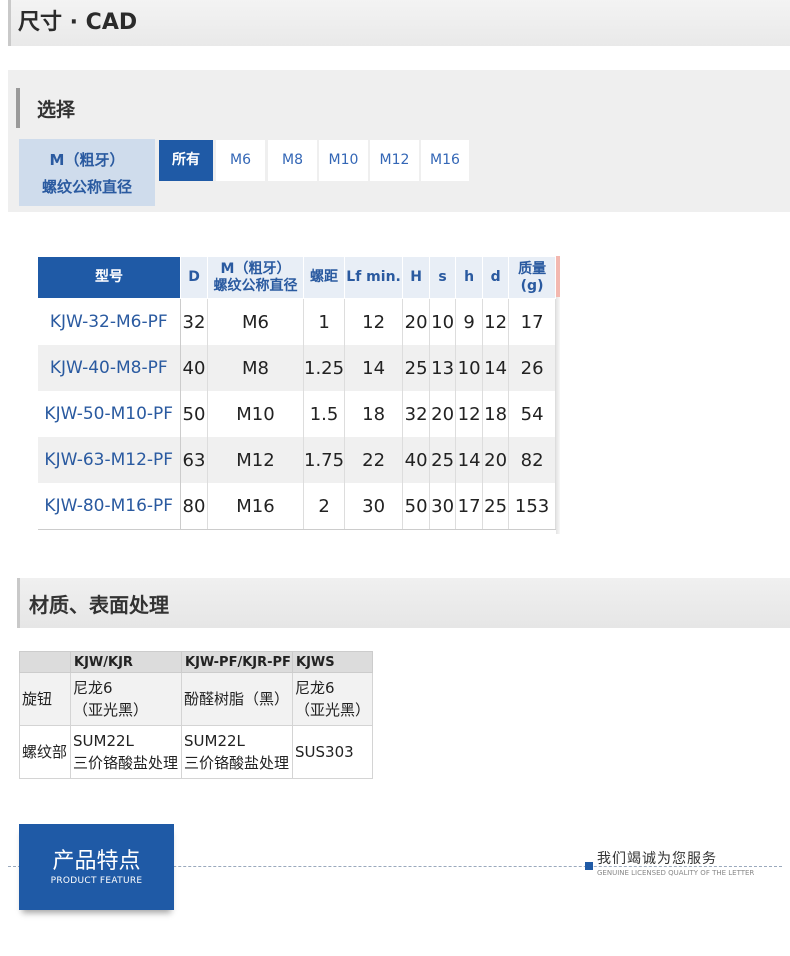 This screenshot has height=956, width=790. I want to click on material-text: SUS303, so click(324, 752).